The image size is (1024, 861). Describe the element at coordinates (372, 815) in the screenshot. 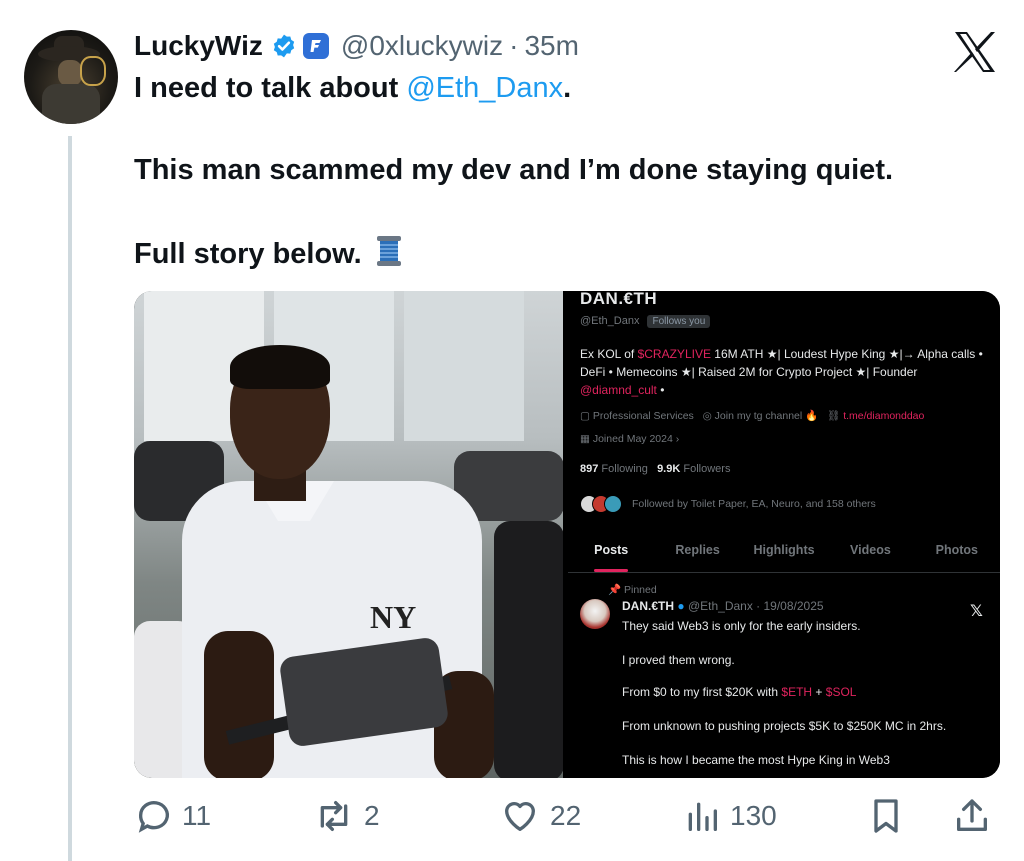

I see `repost-count: 2` at that location.